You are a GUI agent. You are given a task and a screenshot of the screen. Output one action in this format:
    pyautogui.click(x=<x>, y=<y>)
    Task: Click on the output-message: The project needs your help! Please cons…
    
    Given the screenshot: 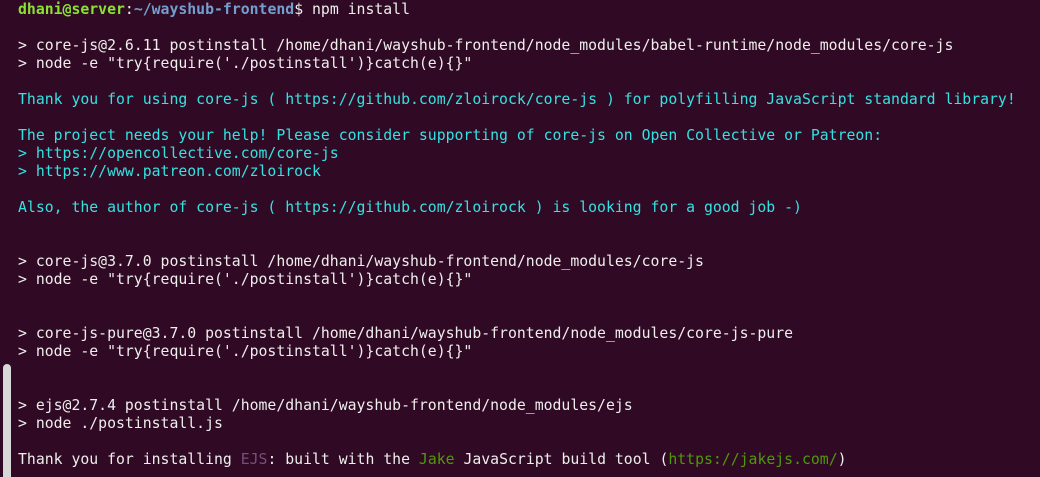 What is the action you would take?
    pyautogui.click(x=450, y=135)
    